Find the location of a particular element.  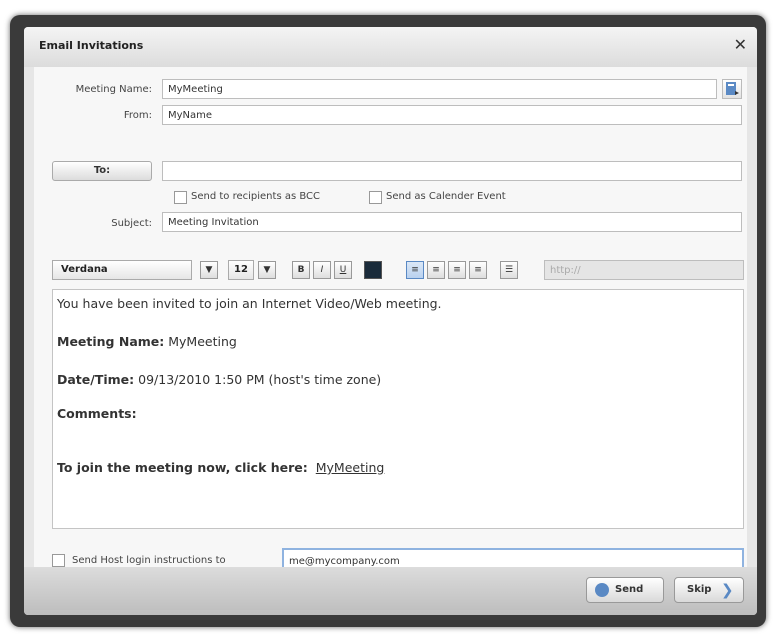

skip-label: Skip is located at coordinates (699, 589).